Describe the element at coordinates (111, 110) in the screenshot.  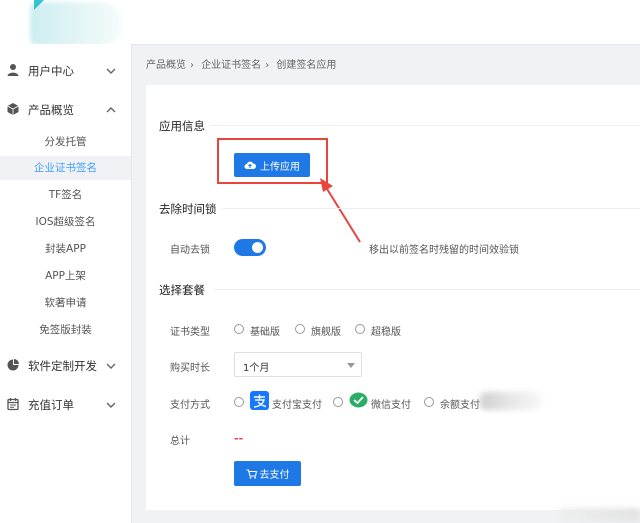
I see `chevron-up-icon` at that location.